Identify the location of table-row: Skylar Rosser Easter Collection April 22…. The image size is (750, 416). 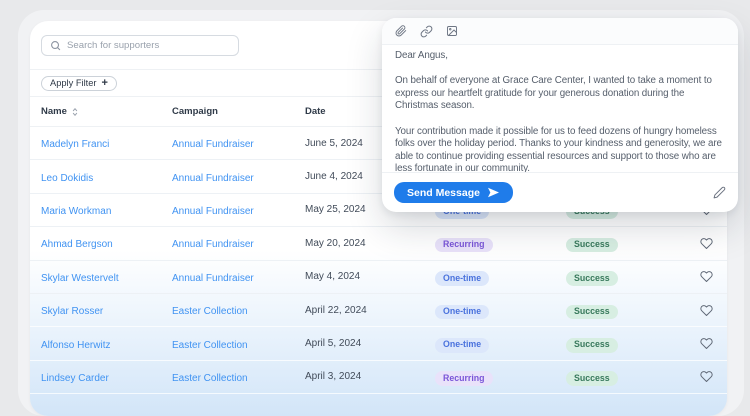
(378, 311).